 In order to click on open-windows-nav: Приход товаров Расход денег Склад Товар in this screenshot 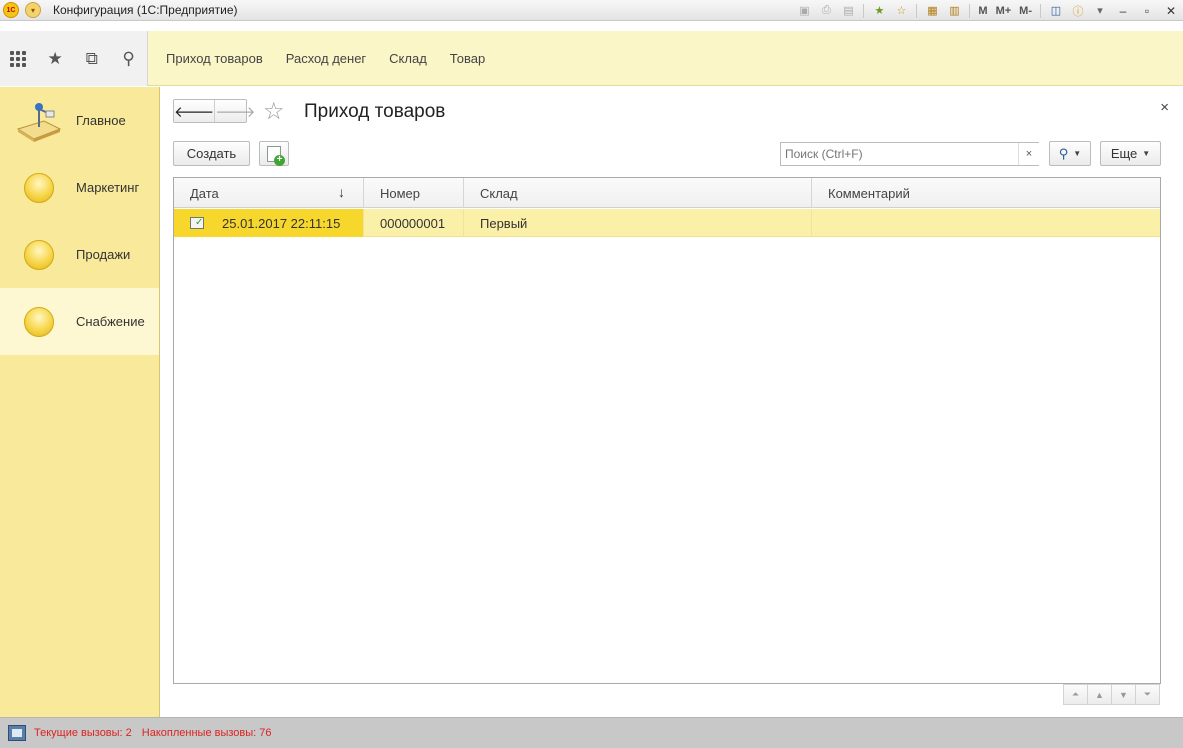, I will do `click(337, 58)`.